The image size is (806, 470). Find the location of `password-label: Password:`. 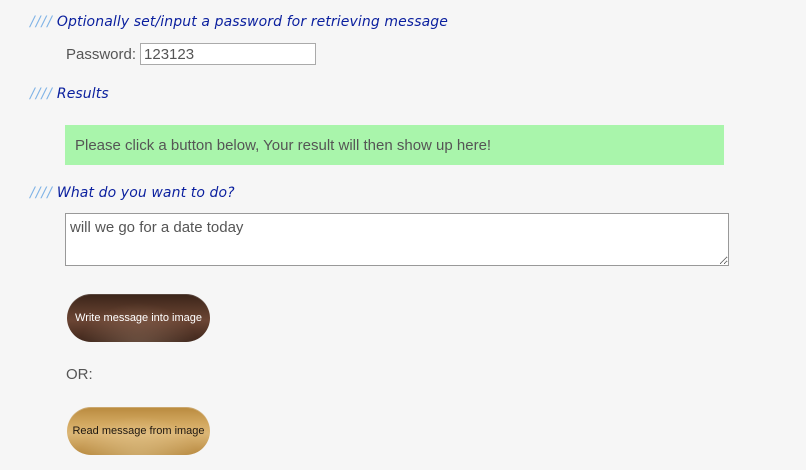

password-label: Password: is located at coordinates (101, 54).